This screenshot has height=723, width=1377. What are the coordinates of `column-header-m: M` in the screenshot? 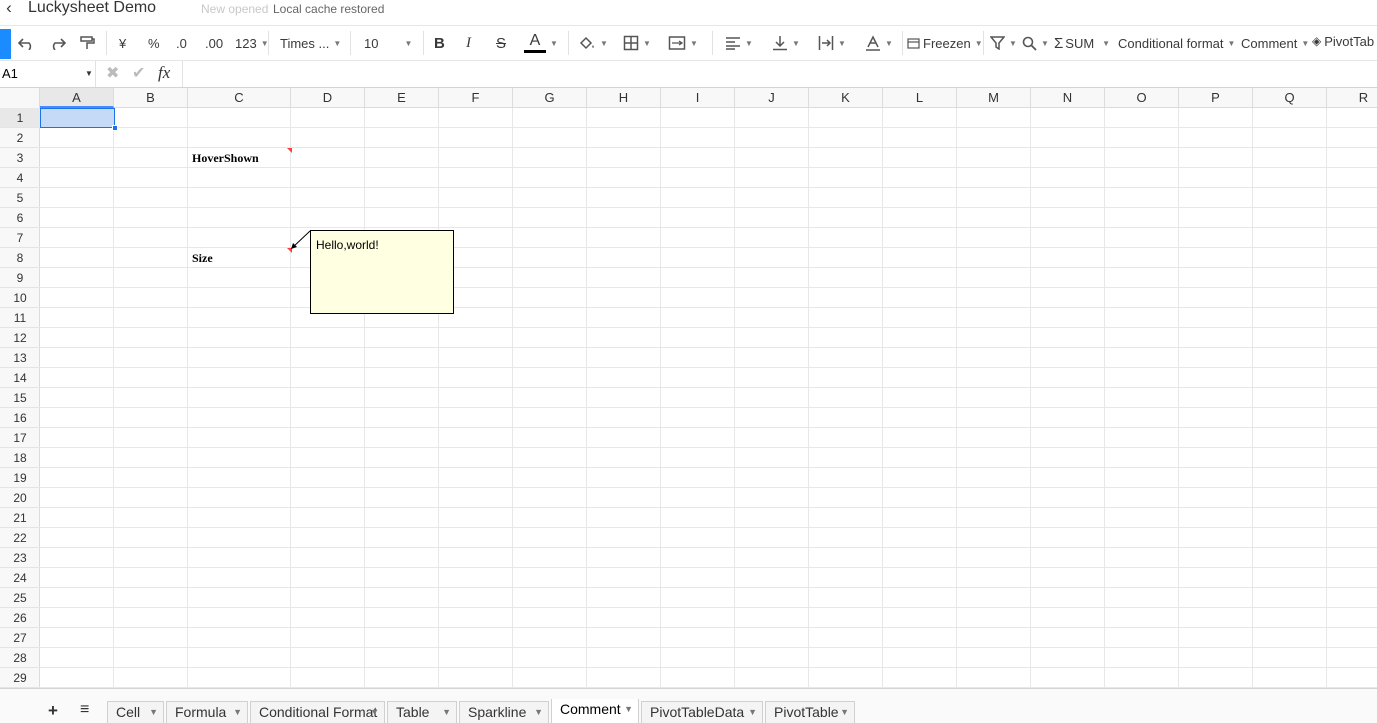 It's located at (994, 98).